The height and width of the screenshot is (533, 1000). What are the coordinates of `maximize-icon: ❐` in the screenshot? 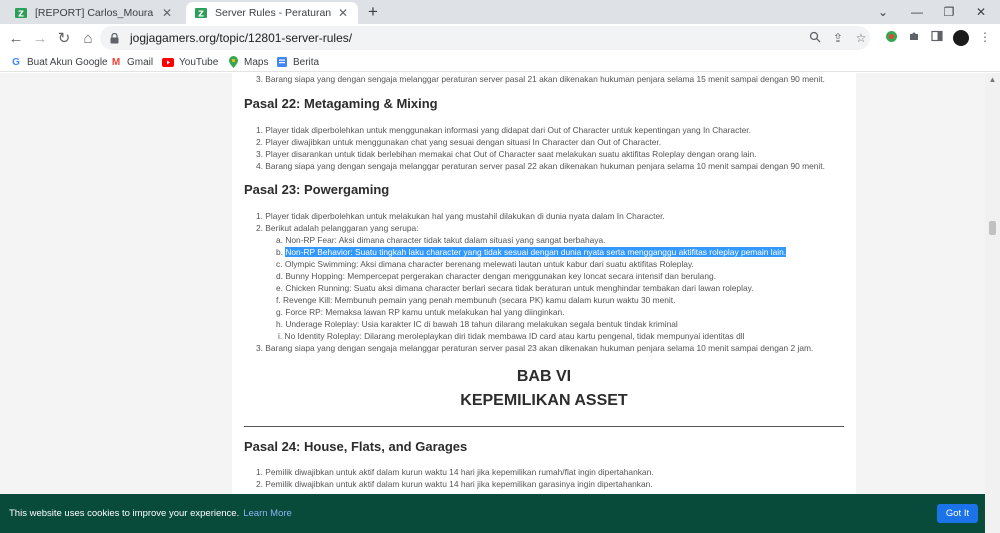 It's located at (949, 12).